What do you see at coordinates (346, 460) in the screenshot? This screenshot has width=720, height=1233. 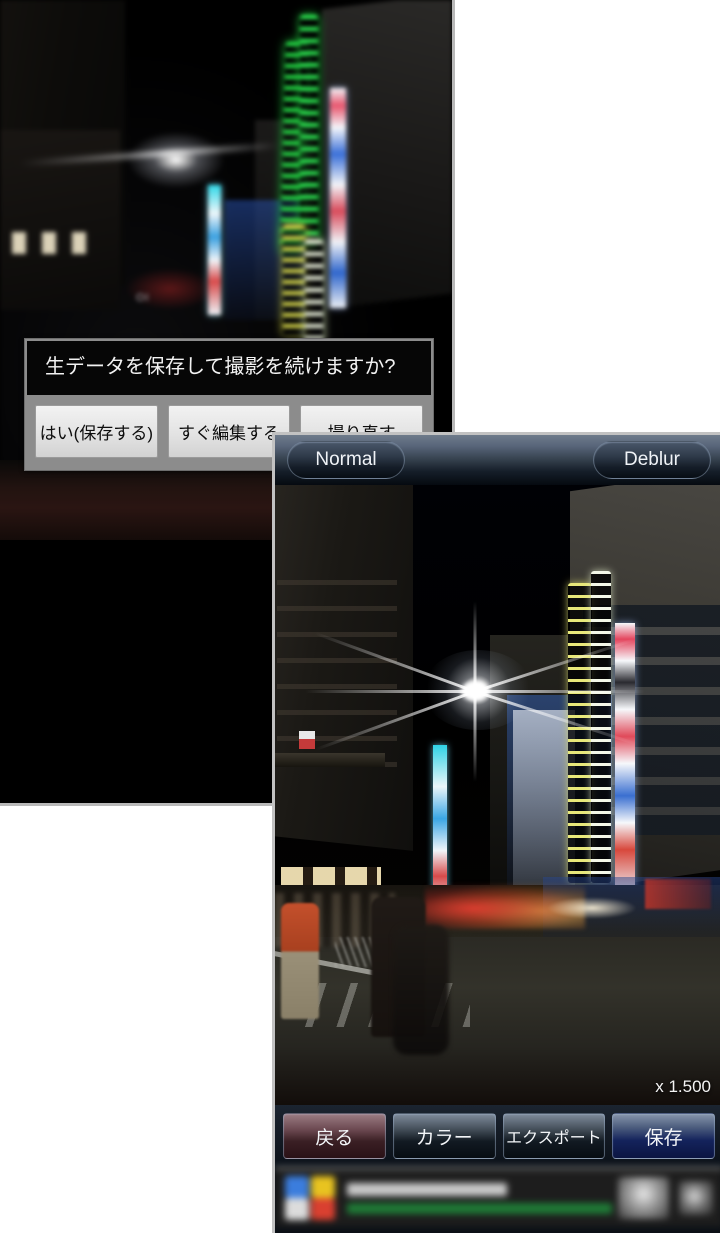 I see `tab-normal: Normal` at bounding box center [346, 460].